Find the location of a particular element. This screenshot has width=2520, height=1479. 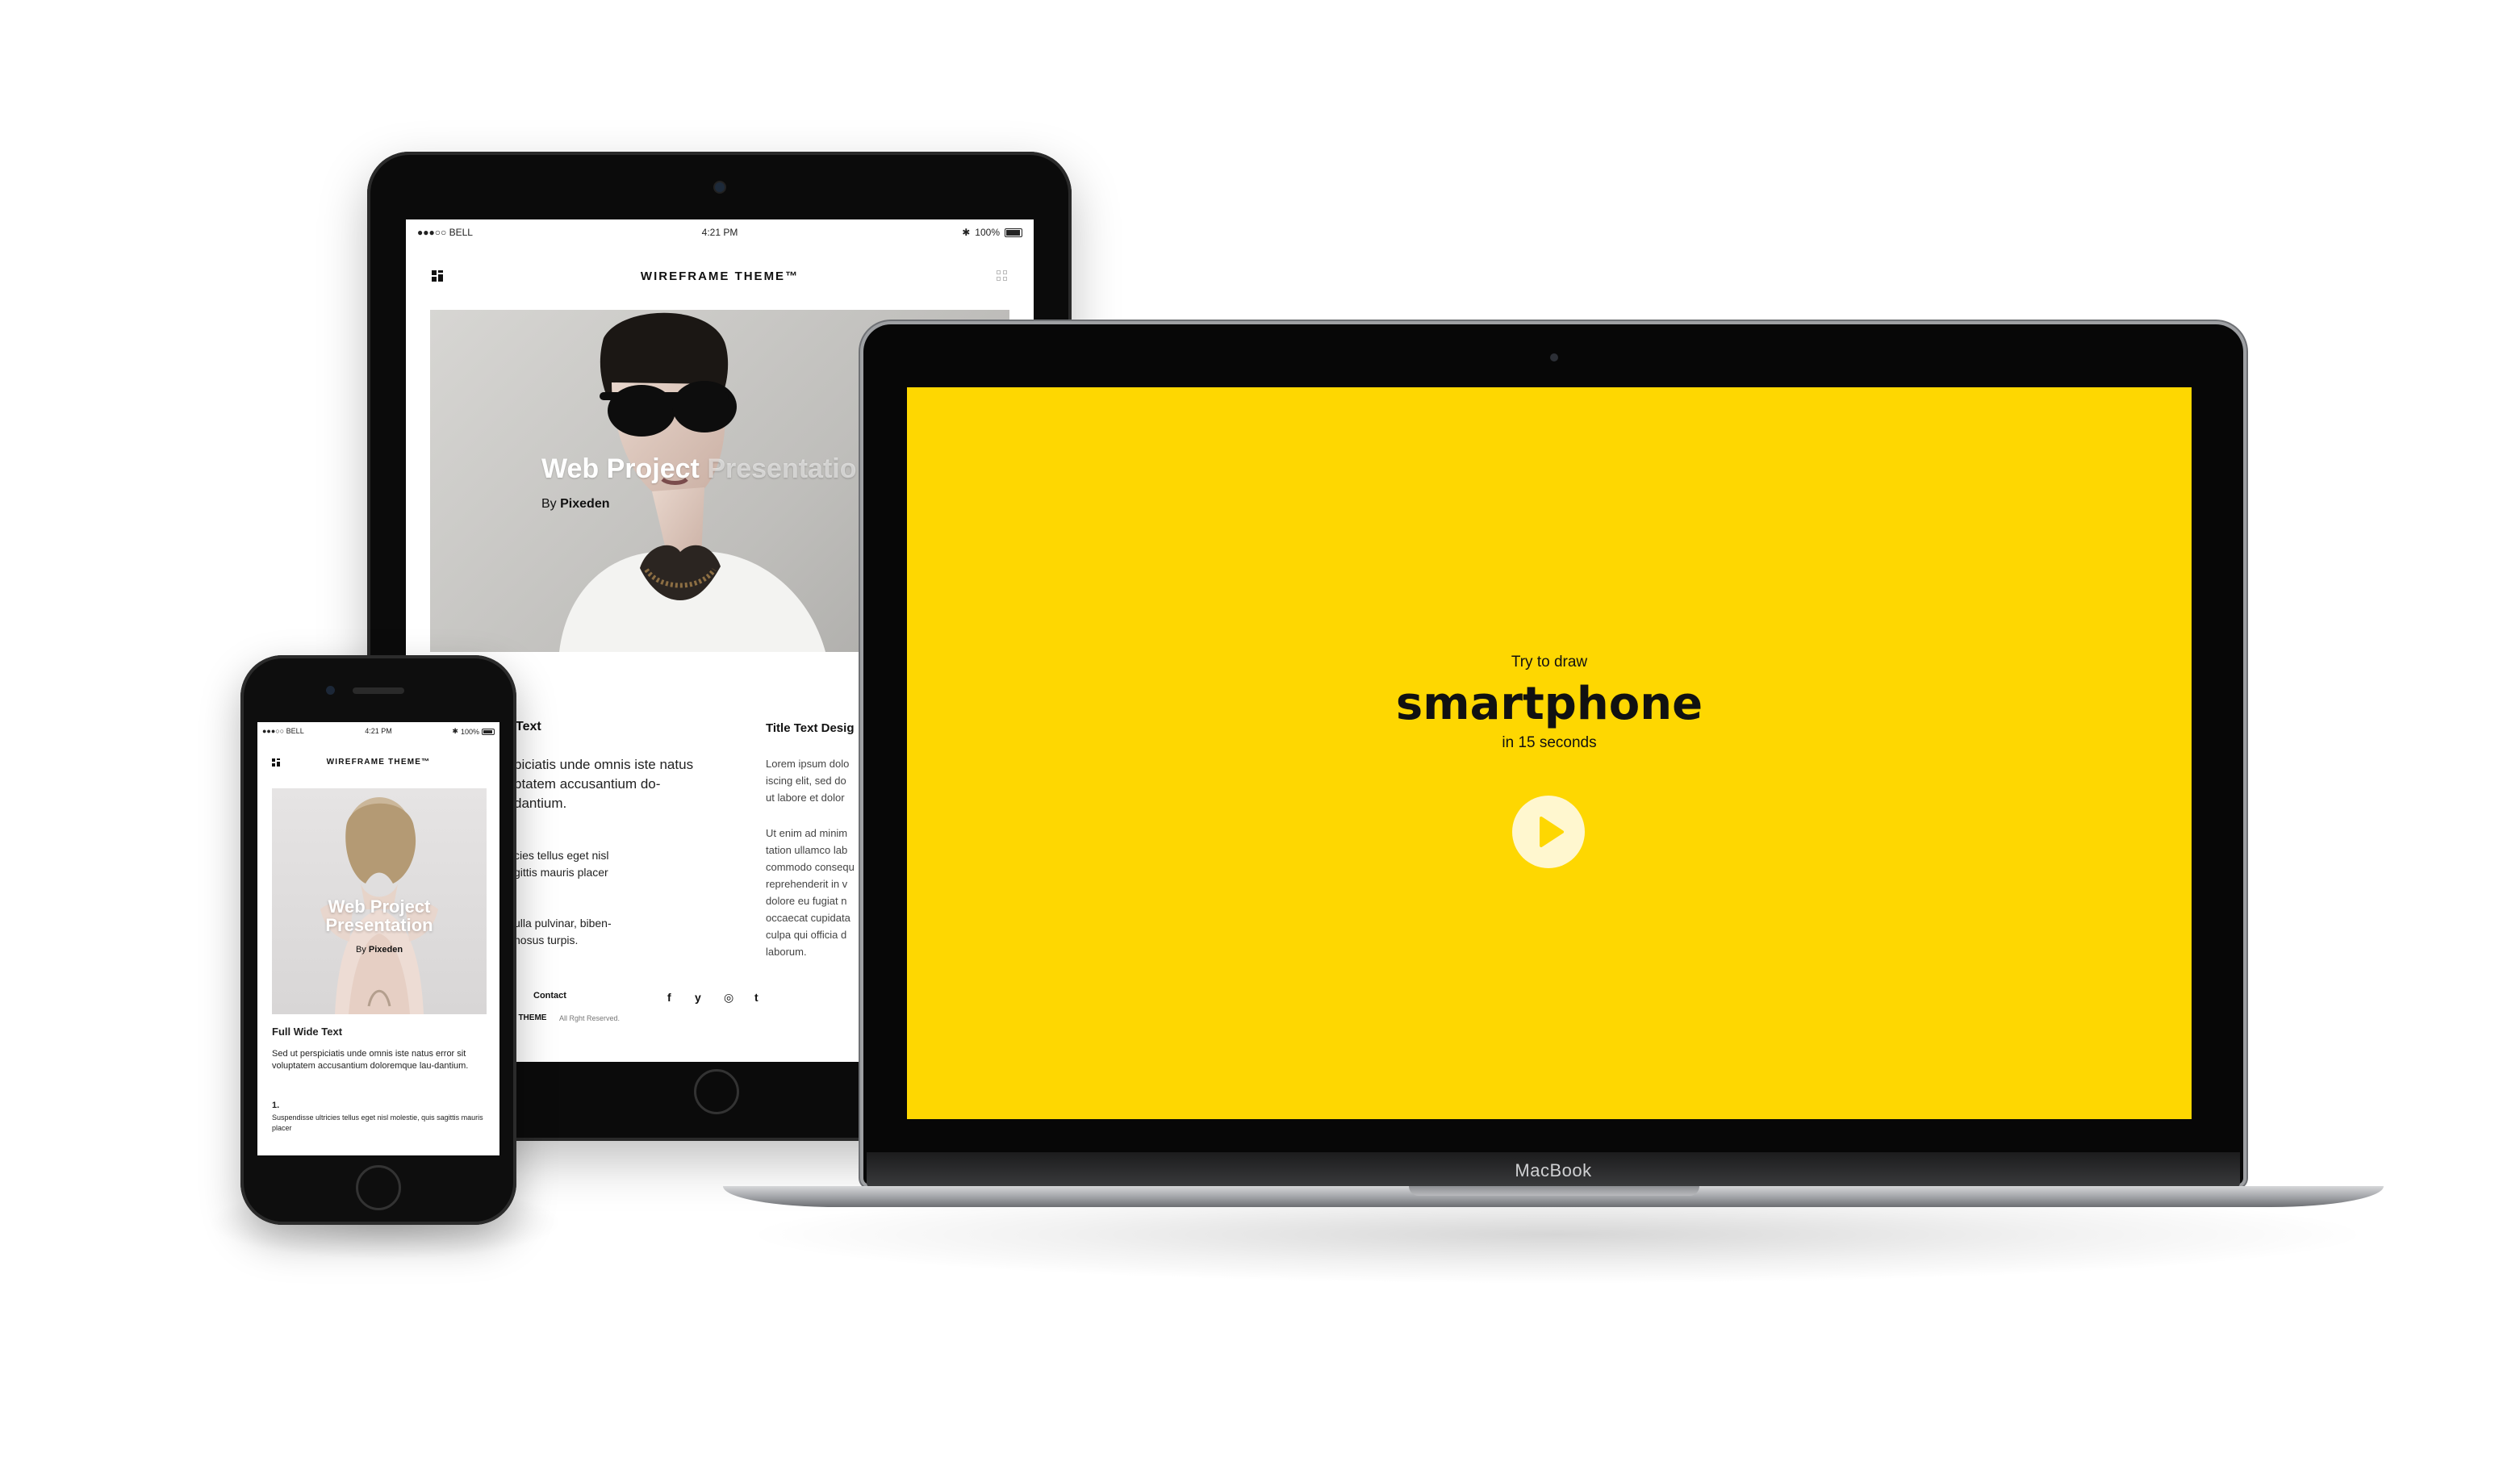

footer-contact-link: Contact is located at coordinates (550, 996).